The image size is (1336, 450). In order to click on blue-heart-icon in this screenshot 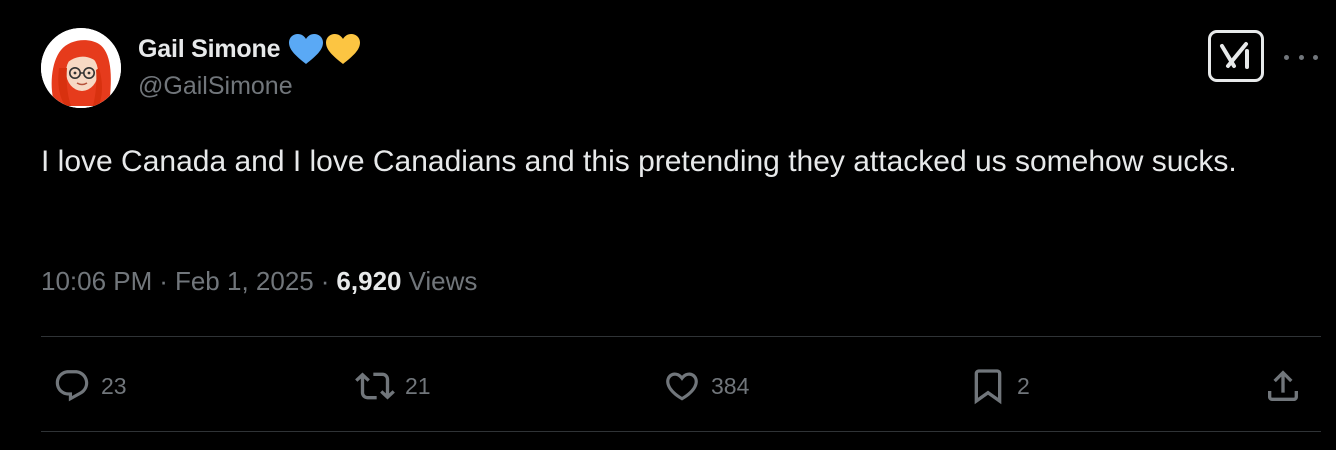, I will do `click(306, 49)`.